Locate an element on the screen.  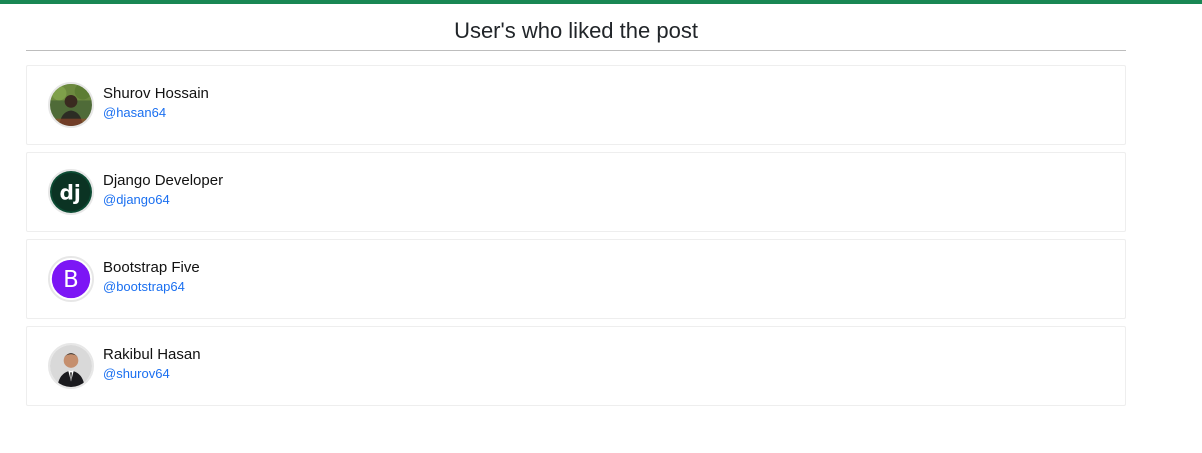
avatar: B is located at coordinates (71, 279).